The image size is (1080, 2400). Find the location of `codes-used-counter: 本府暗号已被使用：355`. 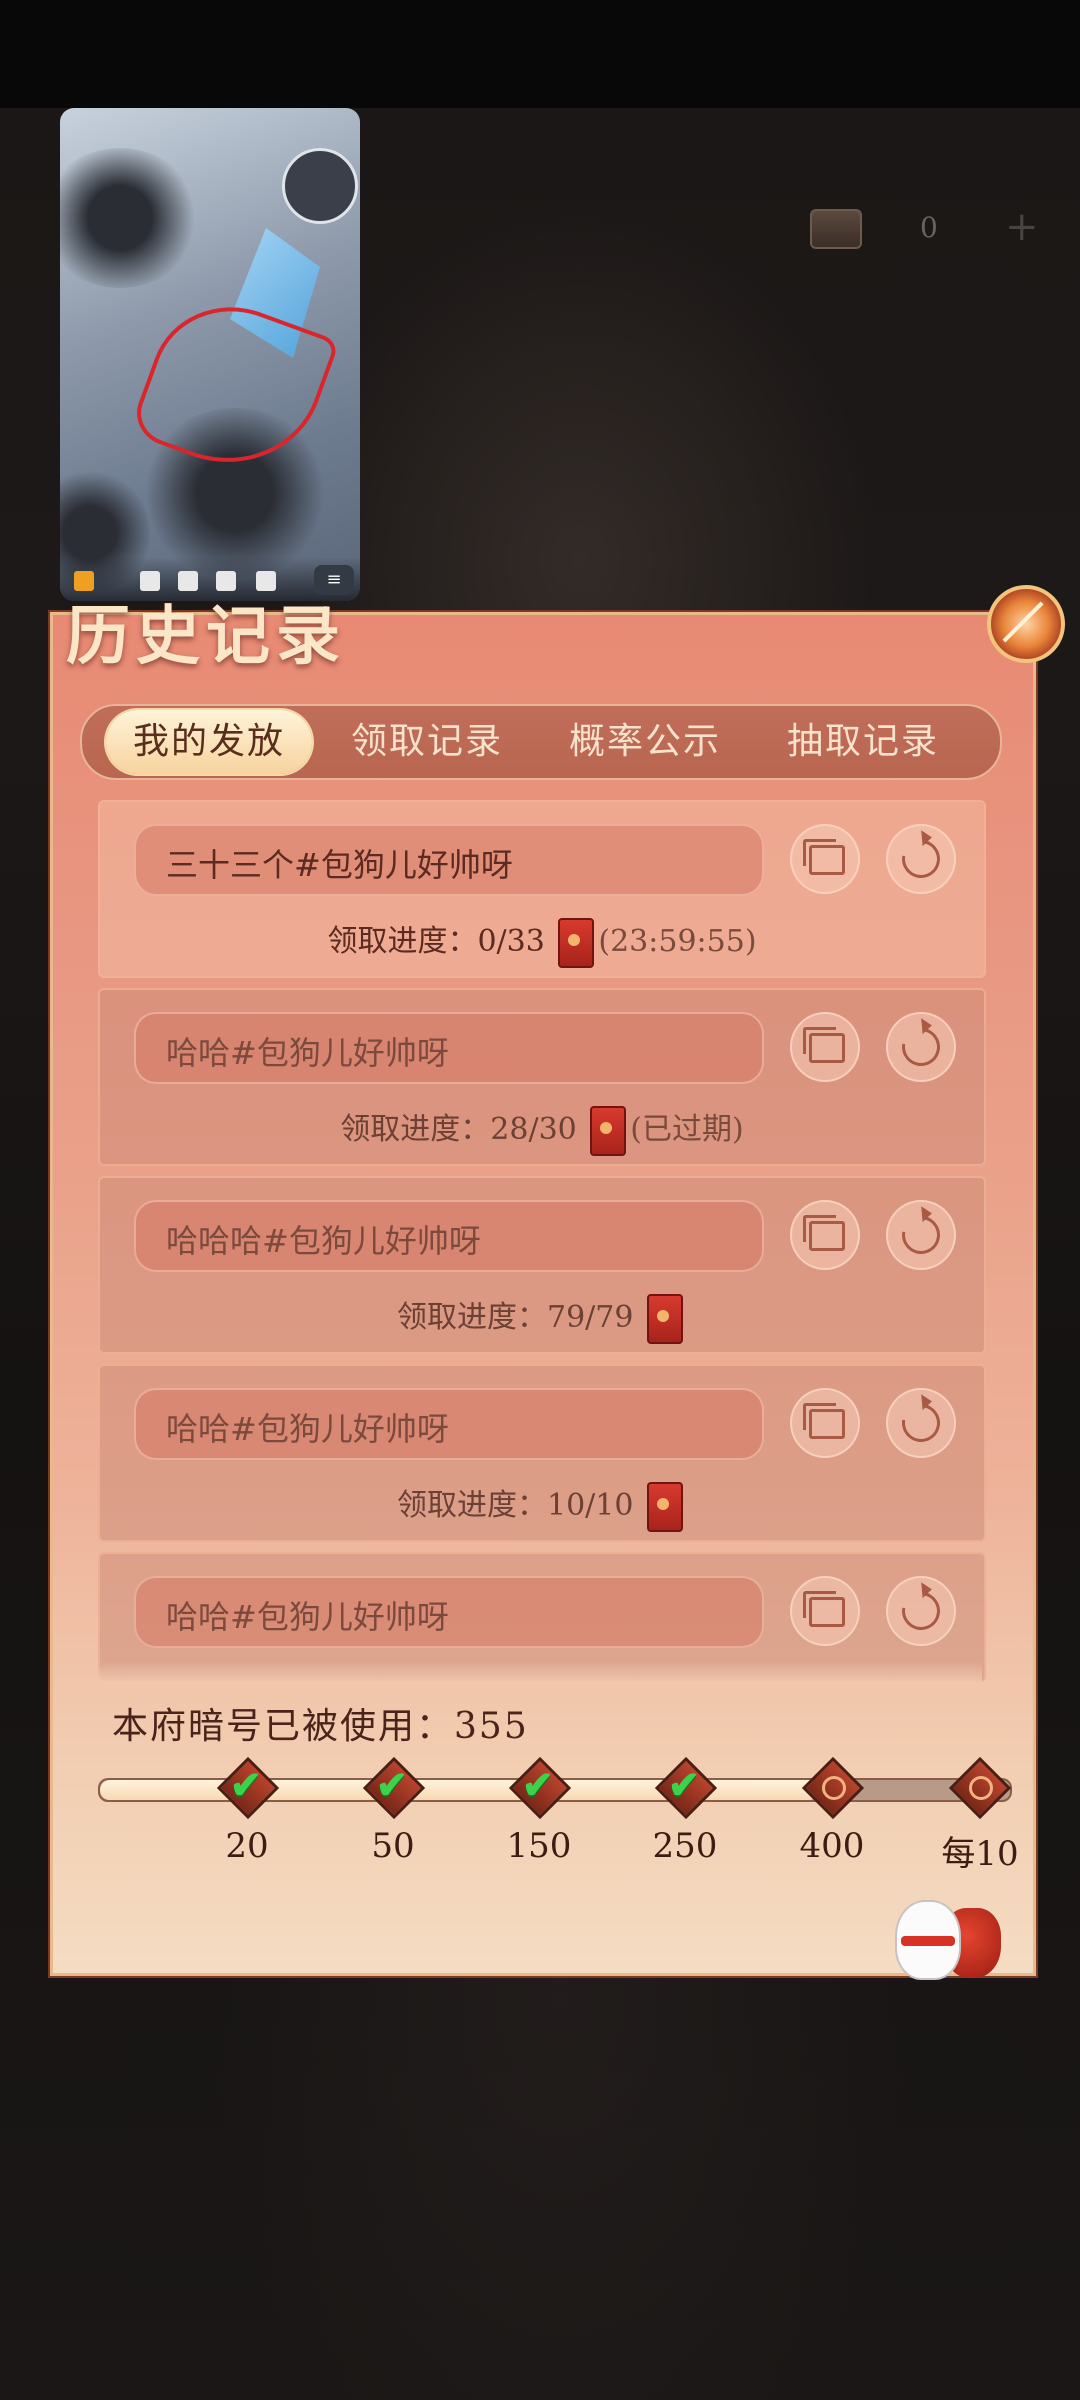

codes-used-counter: 本府暗号已被使用：355 is located at coordinates (320, 1723).